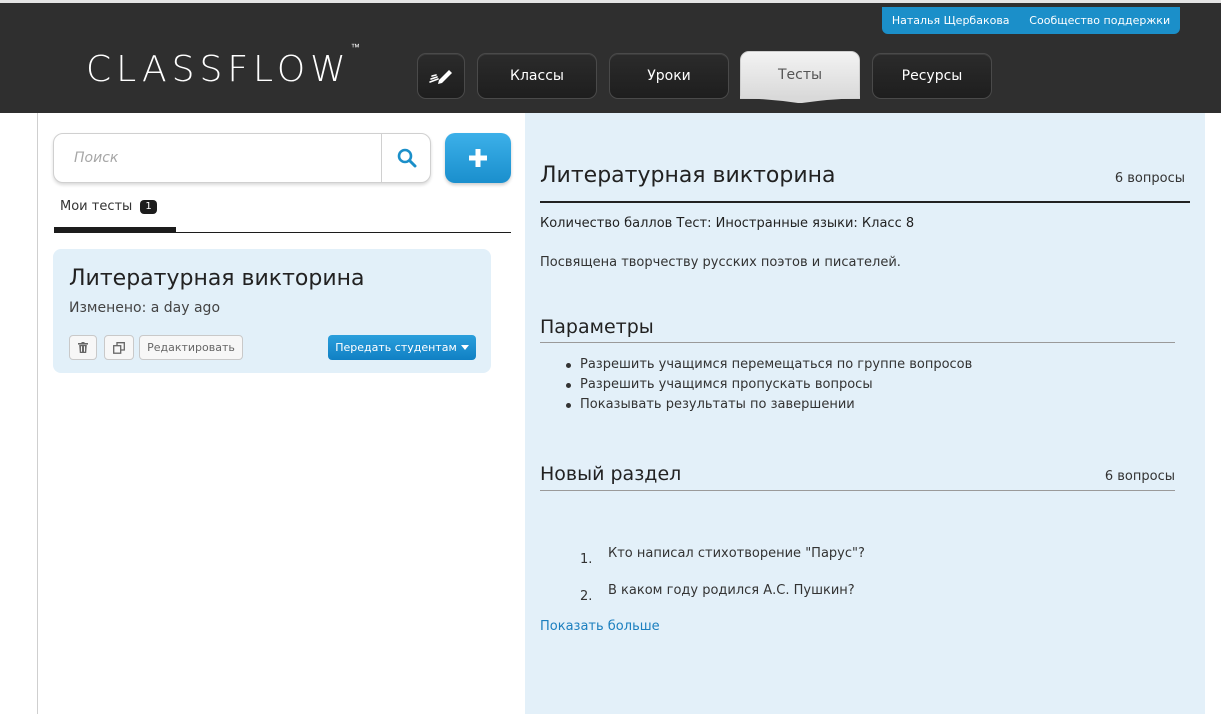 The height and width of the screenshot is (714, 1221). Describe the element at coordinates (148, 206) in the screenshot. I see `tab-count-badge: 1` at that location.